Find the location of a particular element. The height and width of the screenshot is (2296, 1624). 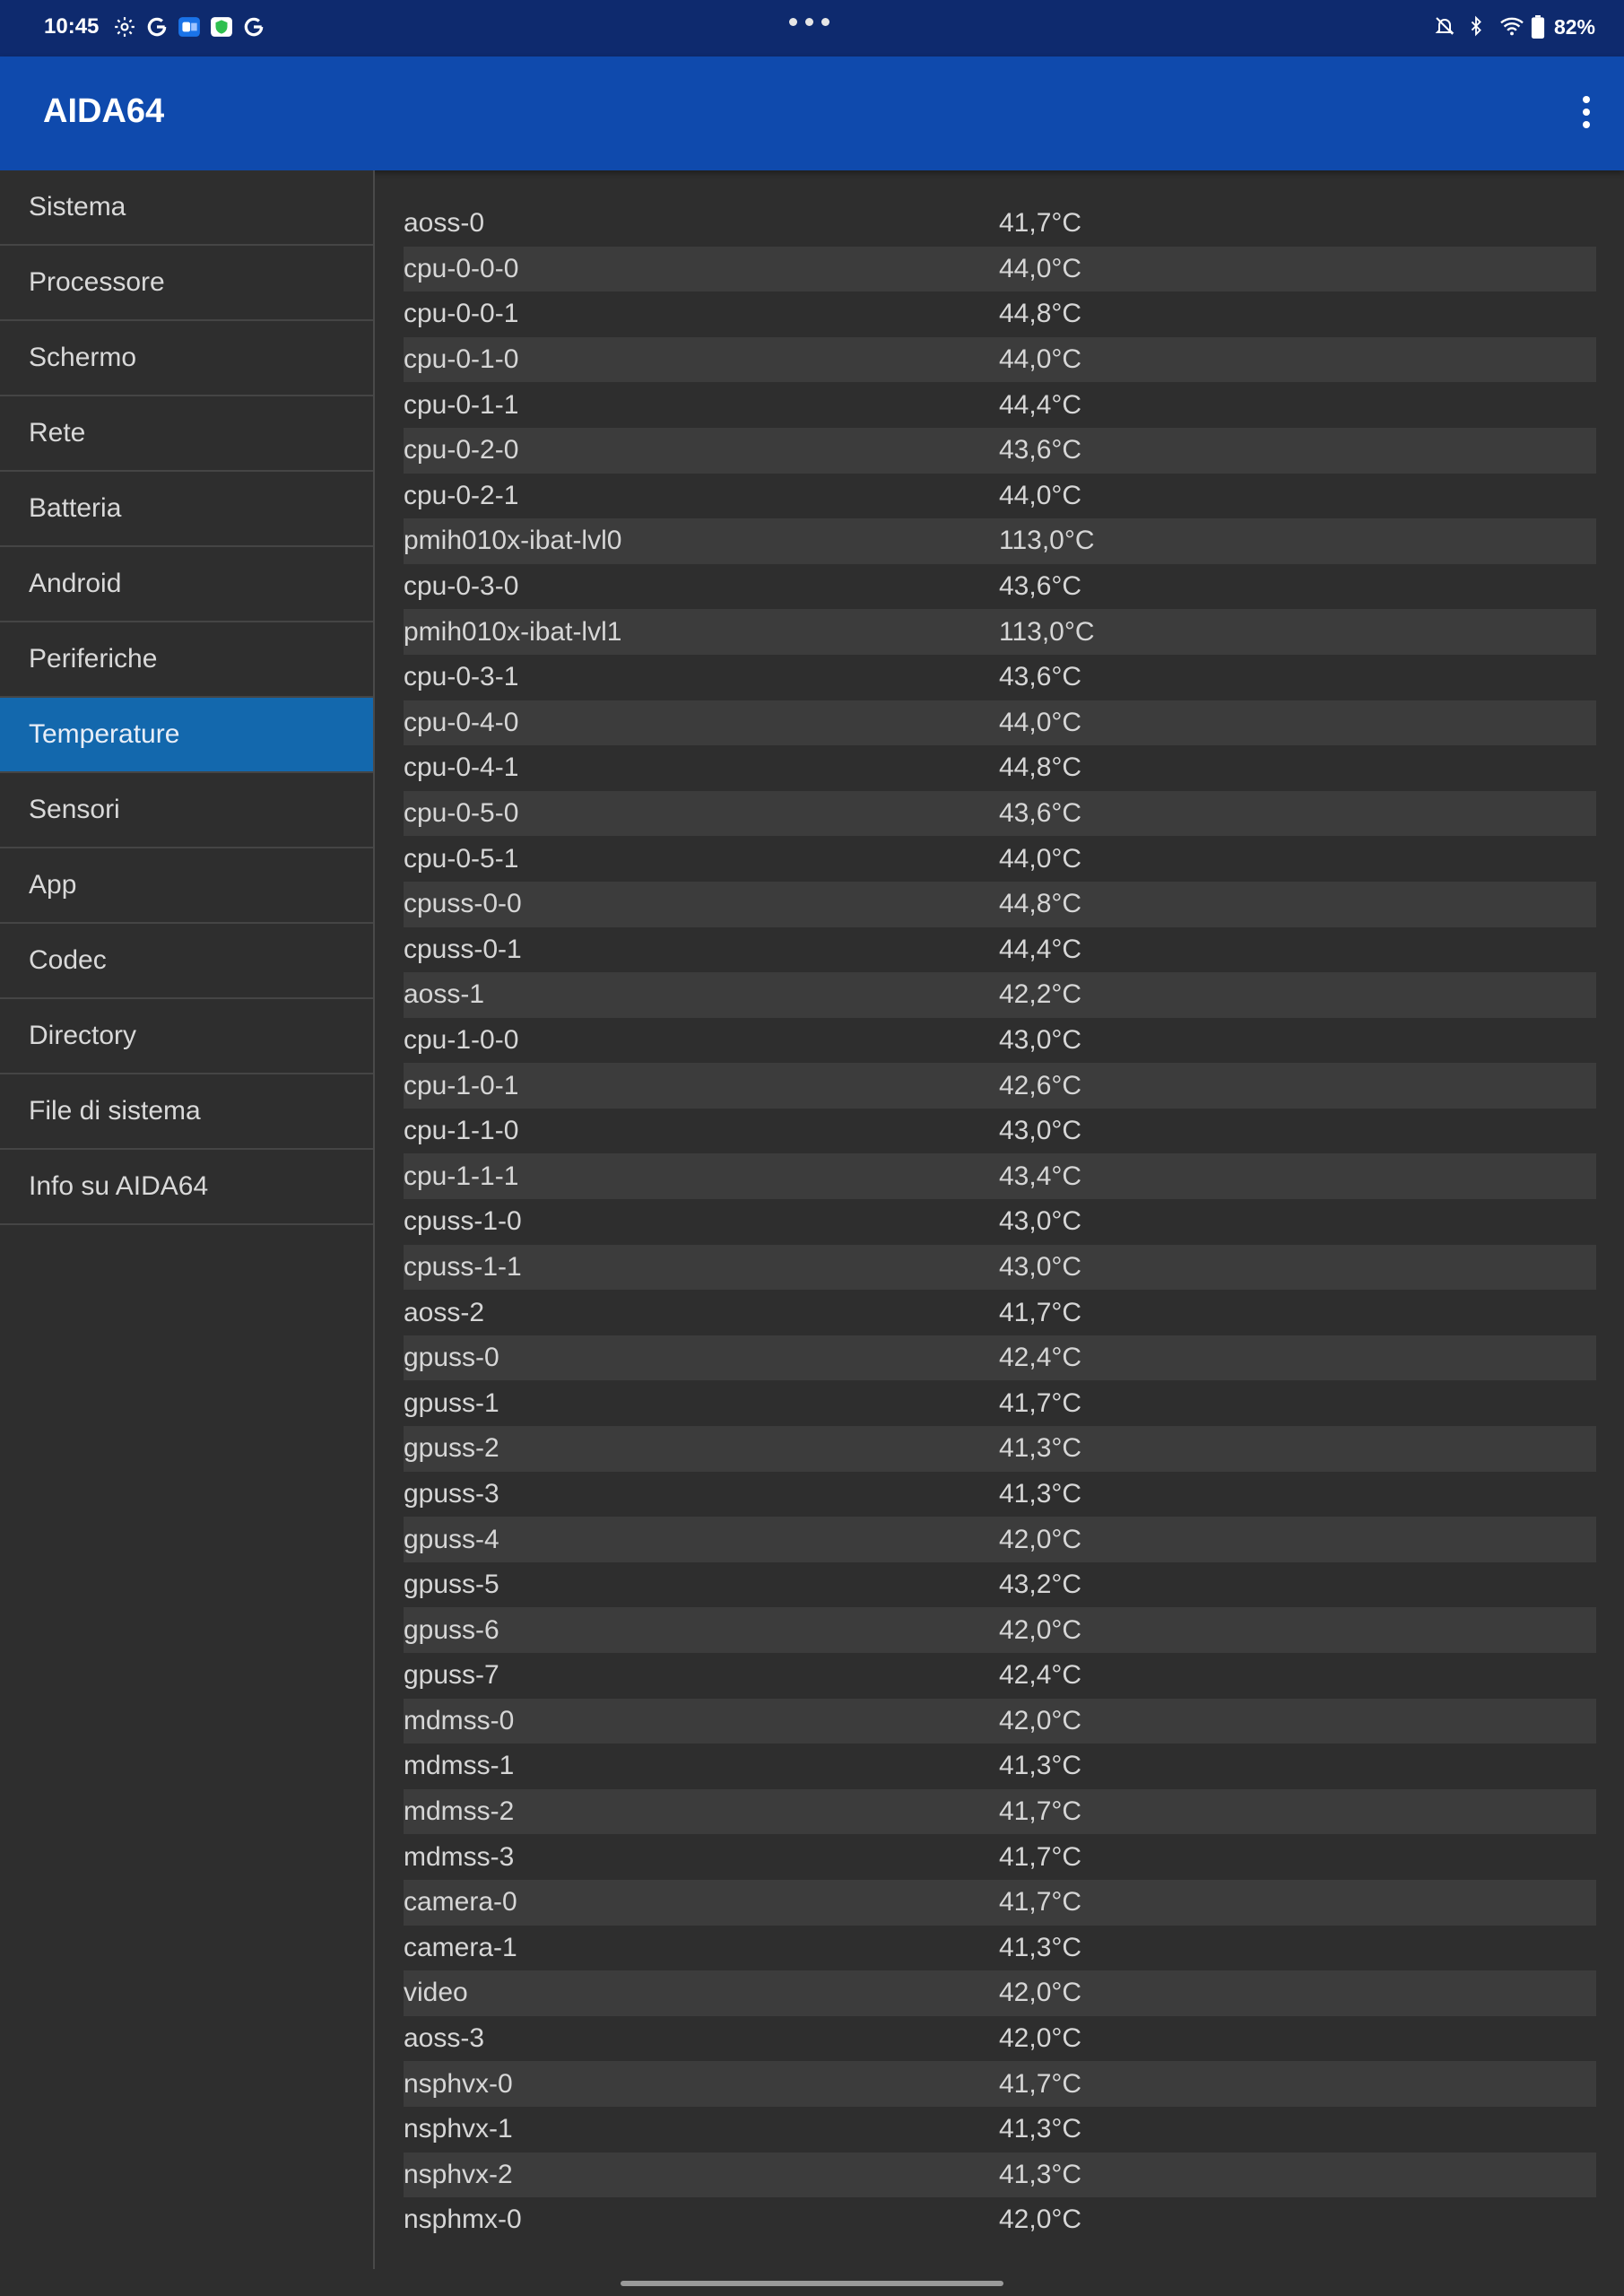

temperature-row: cpu-1-0-1 42,6°C is located at coordinates (1000, 1086).